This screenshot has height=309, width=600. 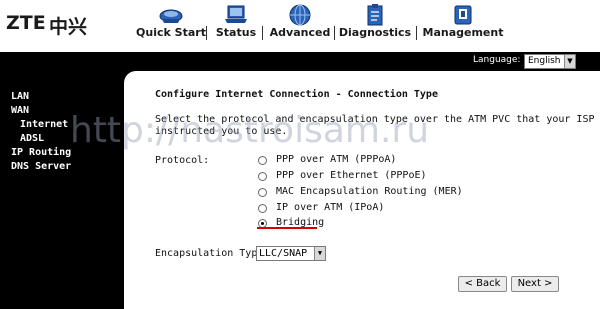 What do you see at coordinates (463, 32) in the screenshot?
I see `nav-management-label: Management` at bounding box center [463, 32].